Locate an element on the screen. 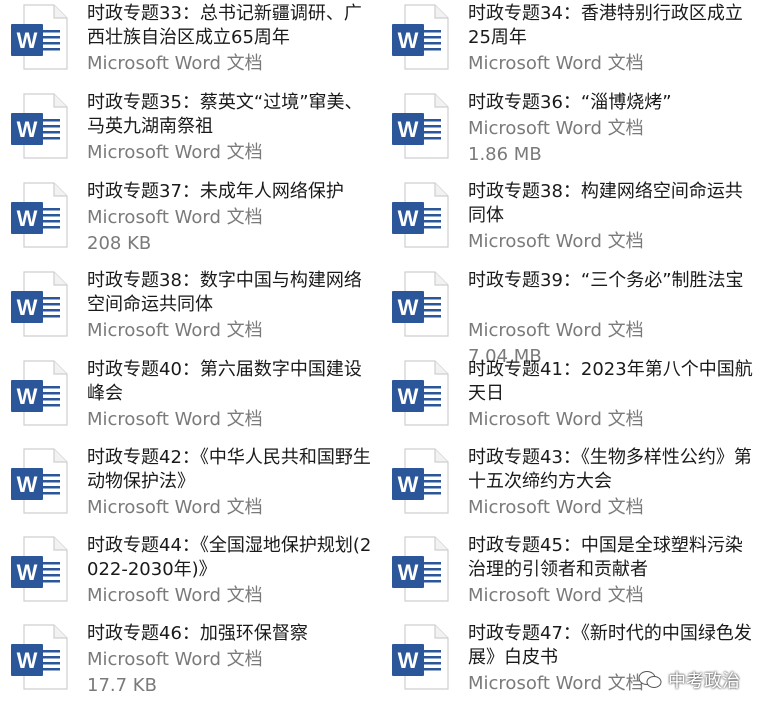  file-name: 时政专题42：《中华人民共和国野生动物保护法》 is located at coordinates (229, 469).